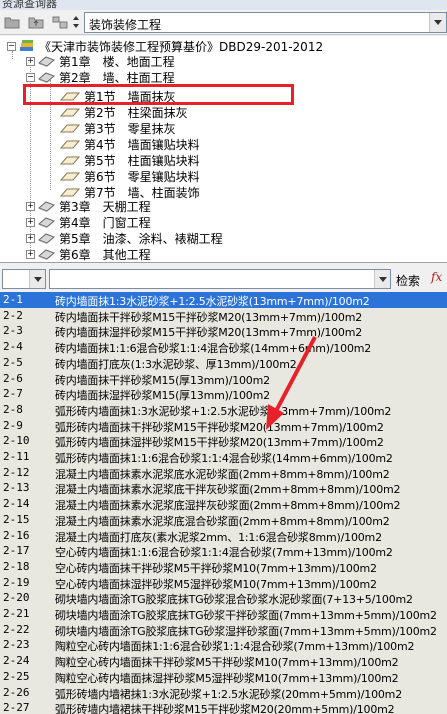  I want to click on tree-section-label: 第2节 柱梁面抹灰, so click(136, 112).